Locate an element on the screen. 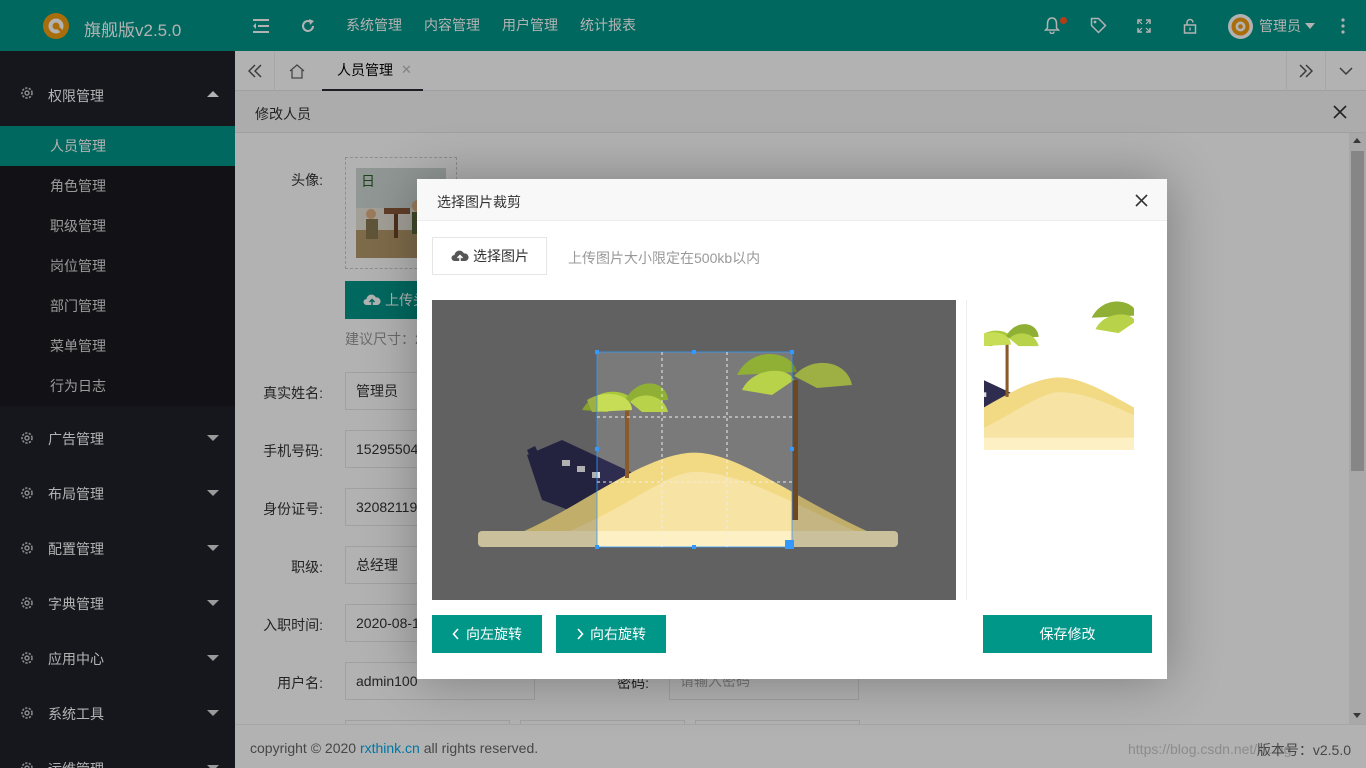  cloud-upload-icon is located at coordinates (460, 256).